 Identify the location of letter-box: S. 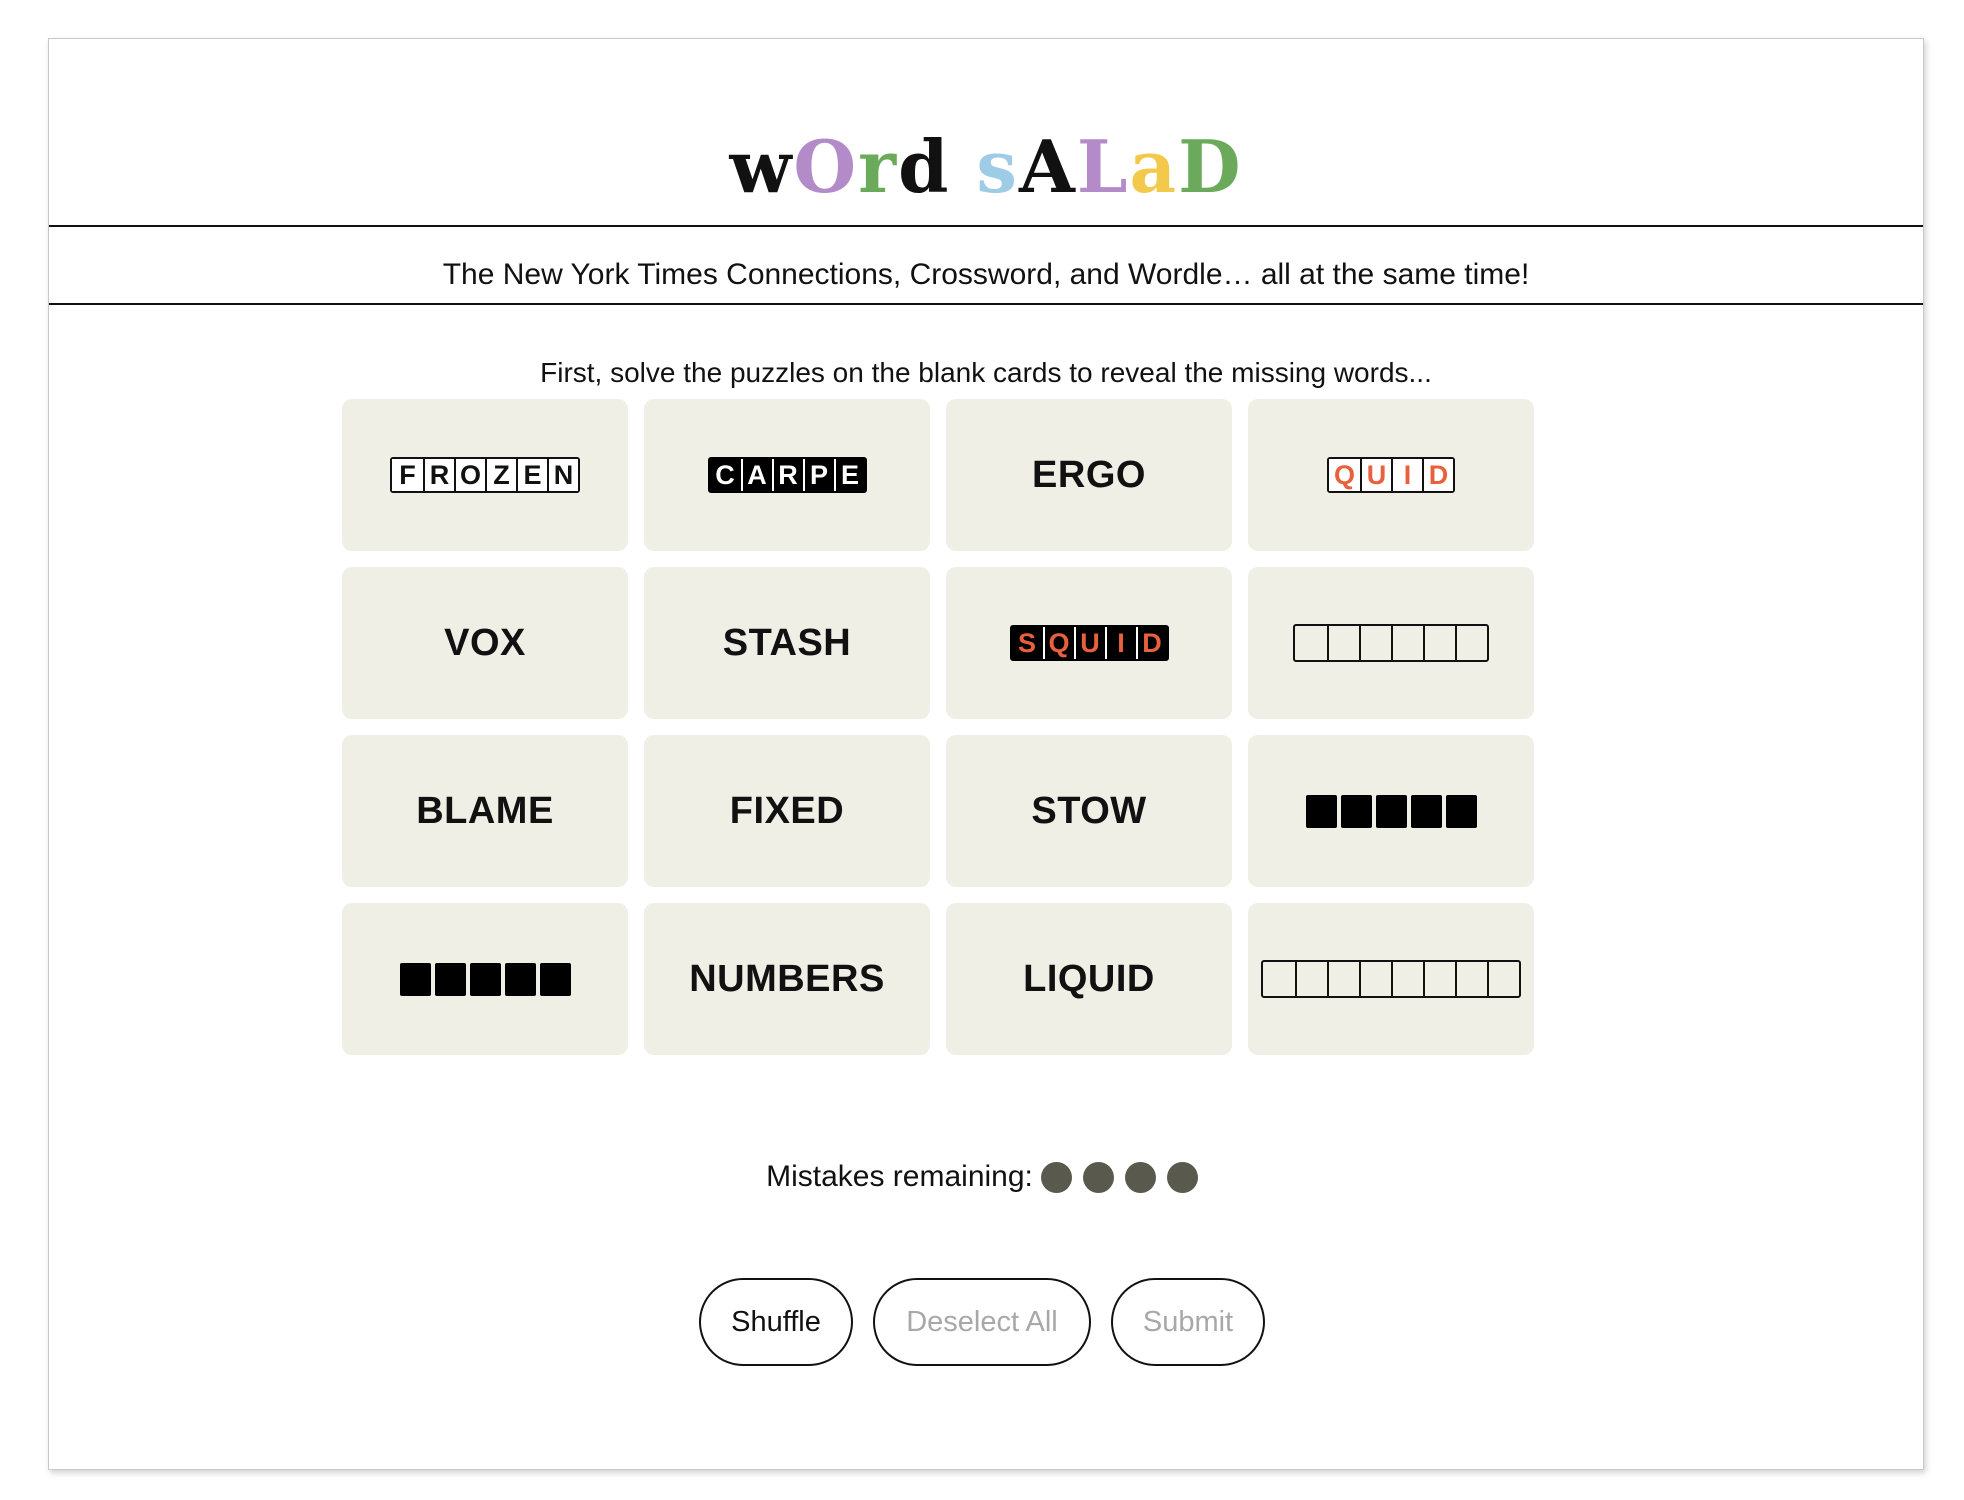
(1027, 643).